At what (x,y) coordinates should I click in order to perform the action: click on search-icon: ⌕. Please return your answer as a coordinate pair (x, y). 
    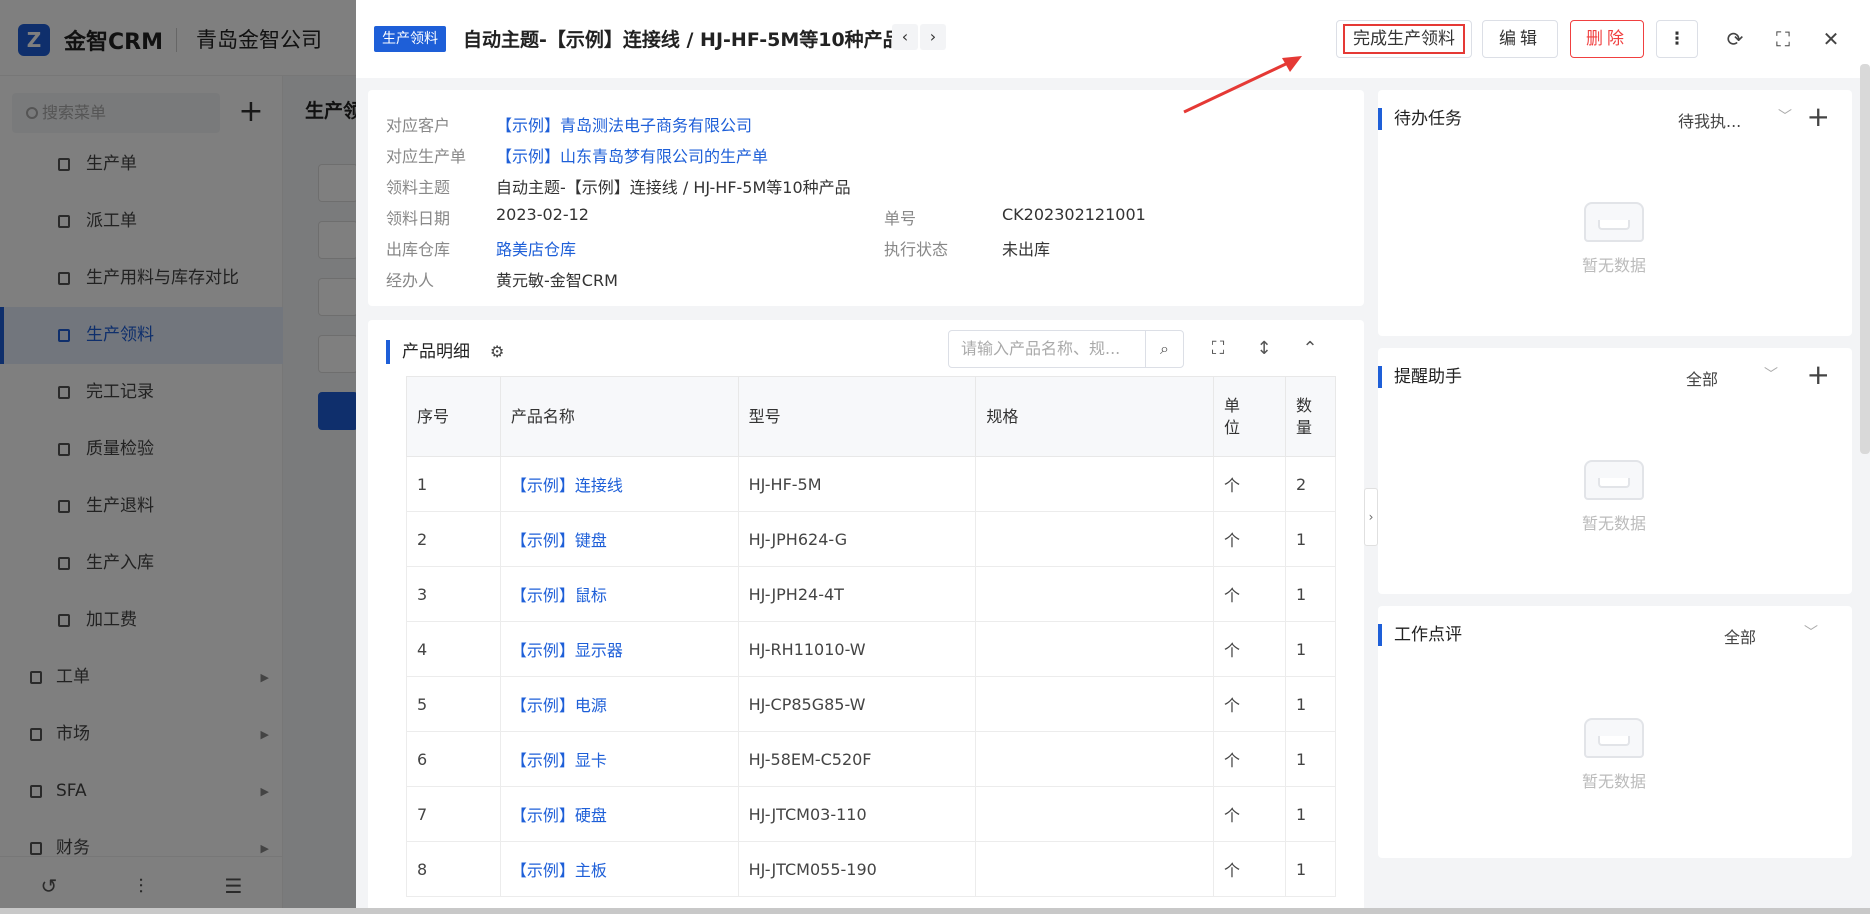
    Looking at the image, I should click on (1164, 349).